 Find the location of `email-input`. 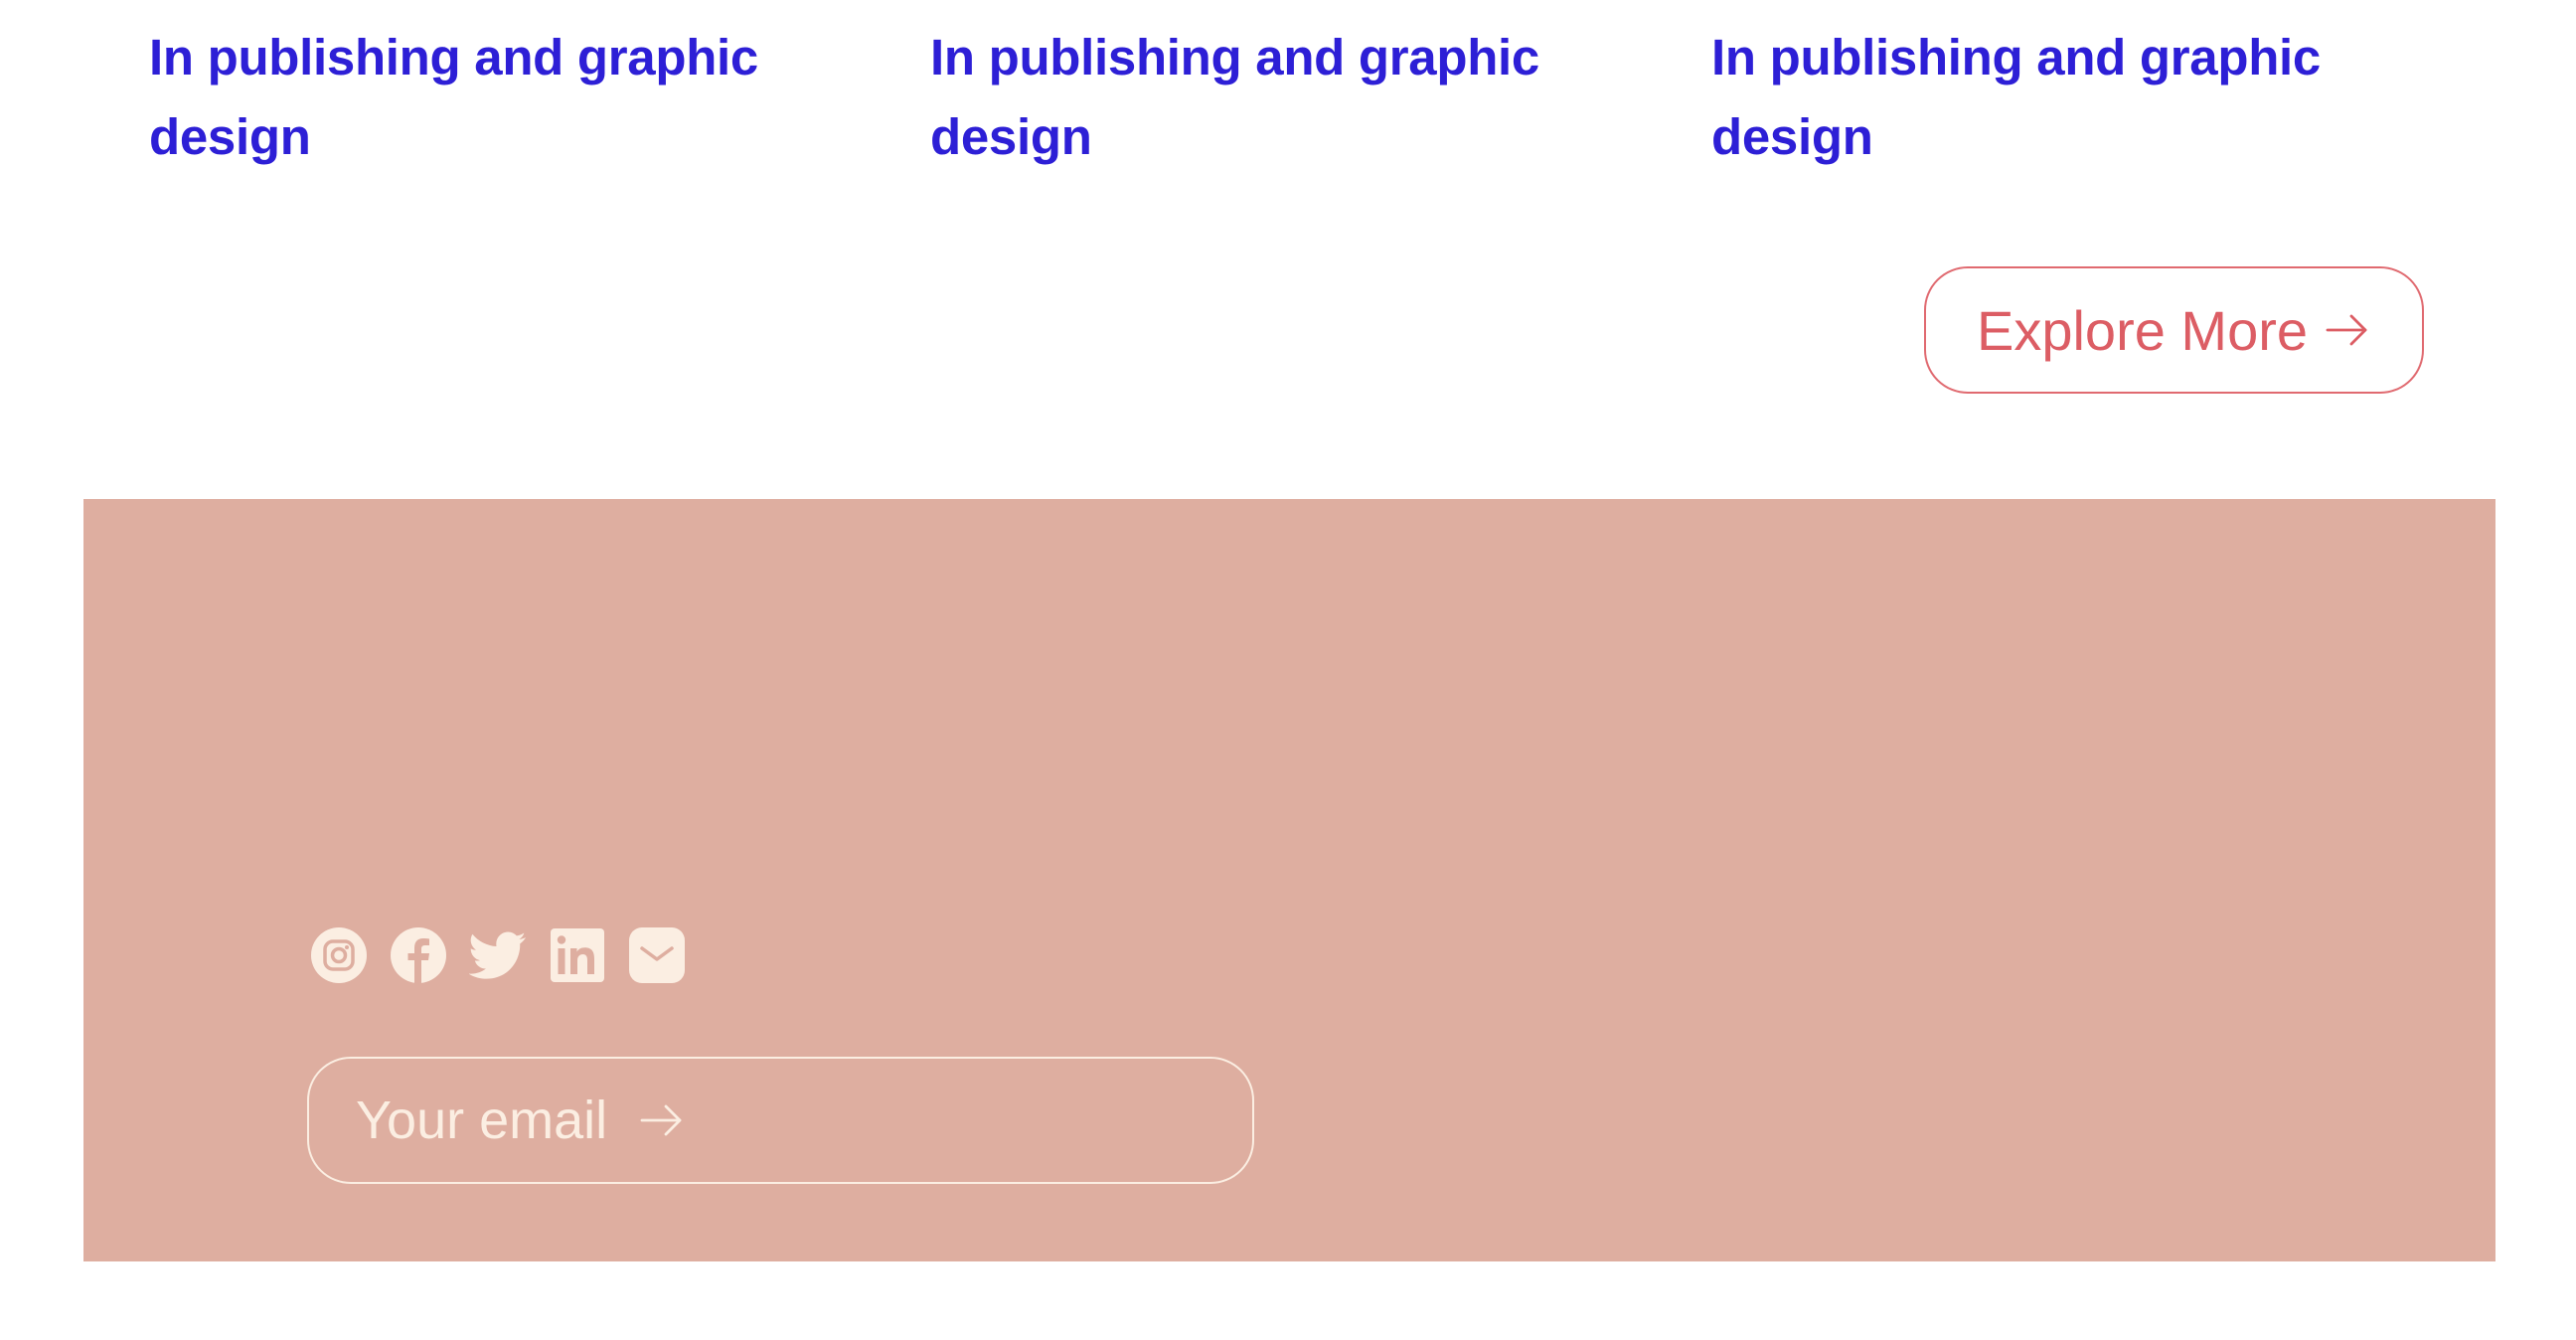

email-input is located at coordinates (490, 1120).